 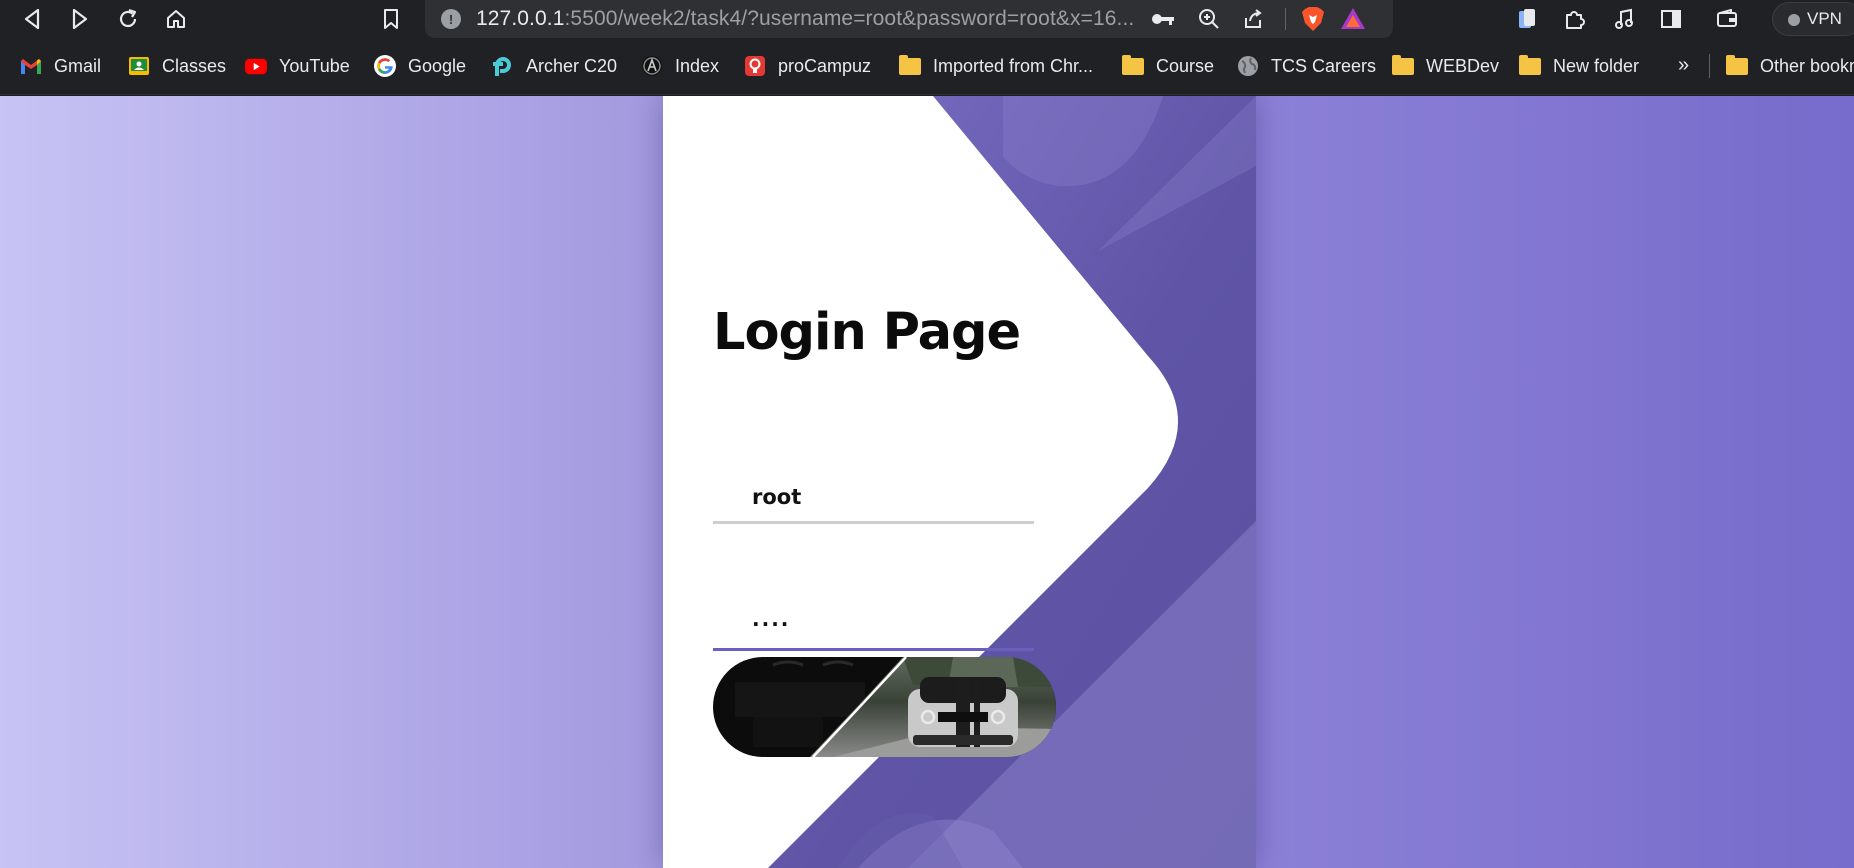 I want to click on page-title: Login Page, so click(x=867, y=332).